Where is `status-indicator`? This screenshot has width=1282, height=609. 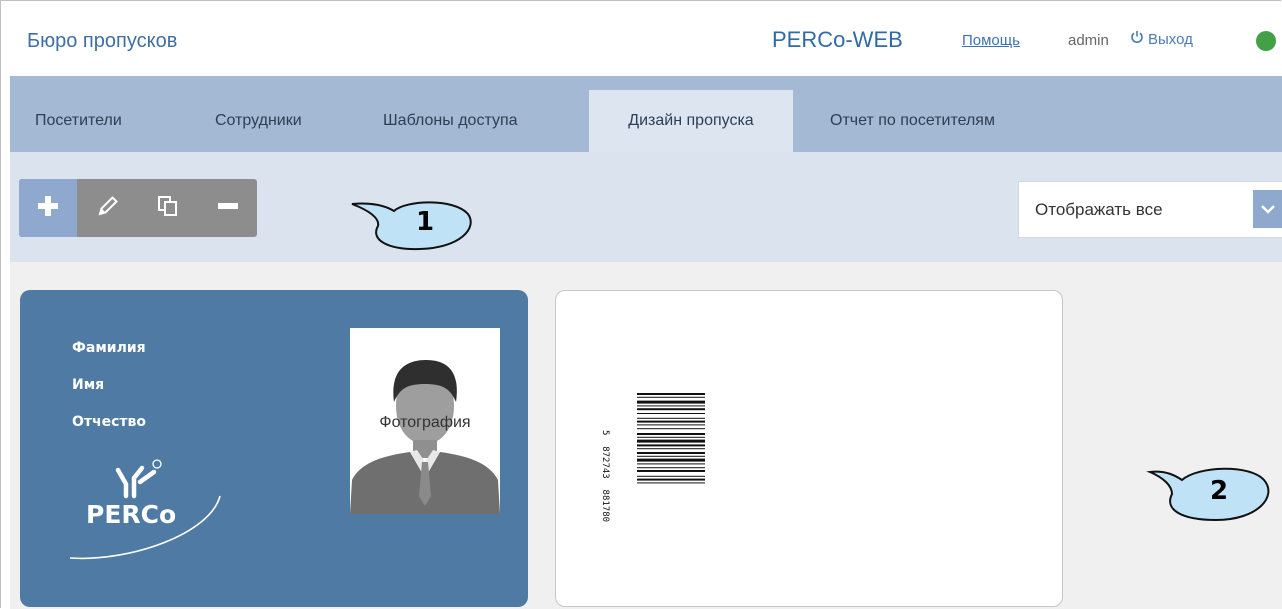
status-indicator is located at coordinates (1266, 41).